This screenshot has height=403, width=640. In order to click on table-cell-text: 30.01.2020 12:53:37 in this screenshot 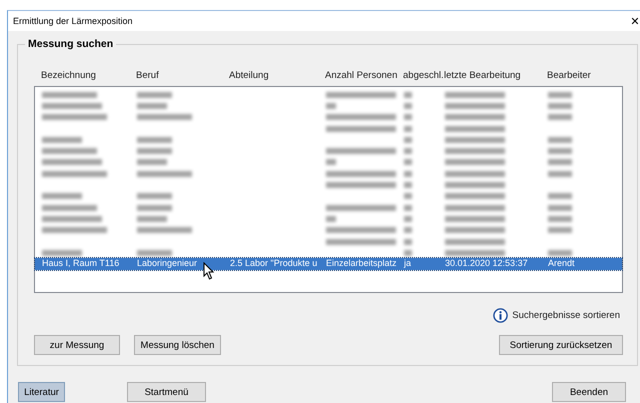, I will do `click(487, 264)`.